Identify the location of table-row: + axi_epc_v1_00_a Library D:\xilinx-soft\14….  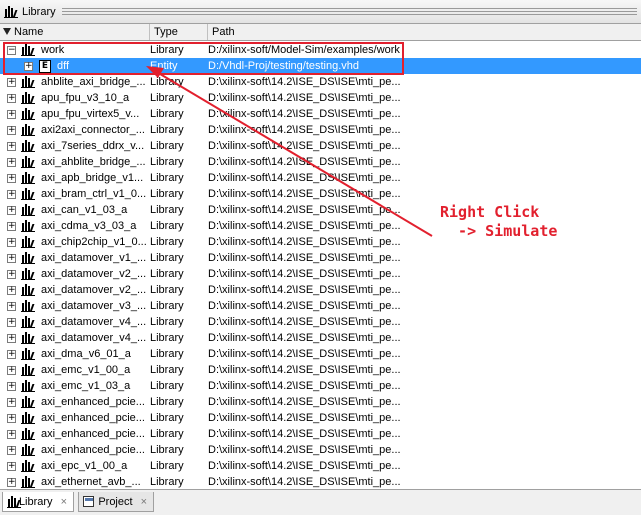
(320, 466).